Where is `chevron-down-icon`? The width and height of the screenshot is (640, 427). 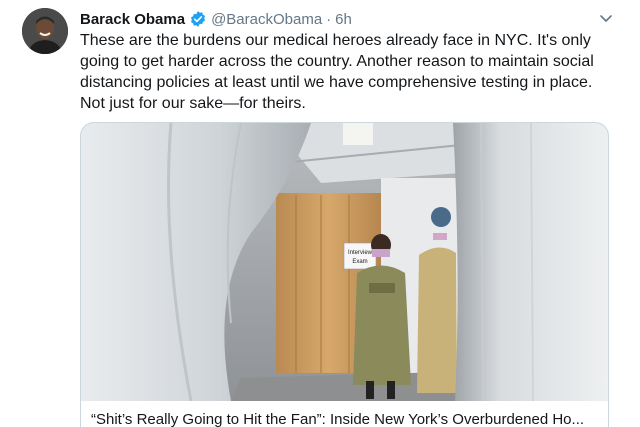 chevron-down-icon is located at coordinates (606, 18).